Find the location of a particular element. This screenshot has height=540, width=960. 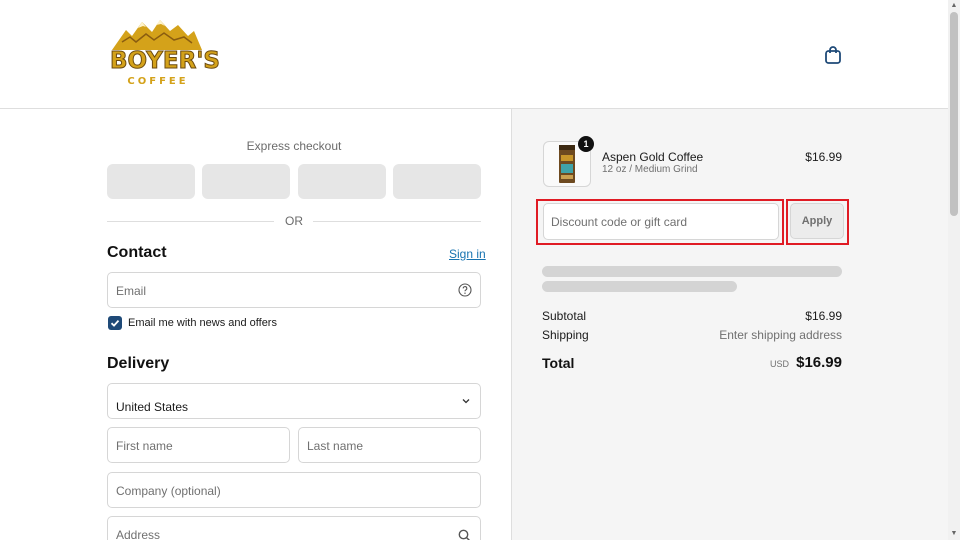

scroll-up-arrow-icon: ▲ is located at coordinates (954, 6).